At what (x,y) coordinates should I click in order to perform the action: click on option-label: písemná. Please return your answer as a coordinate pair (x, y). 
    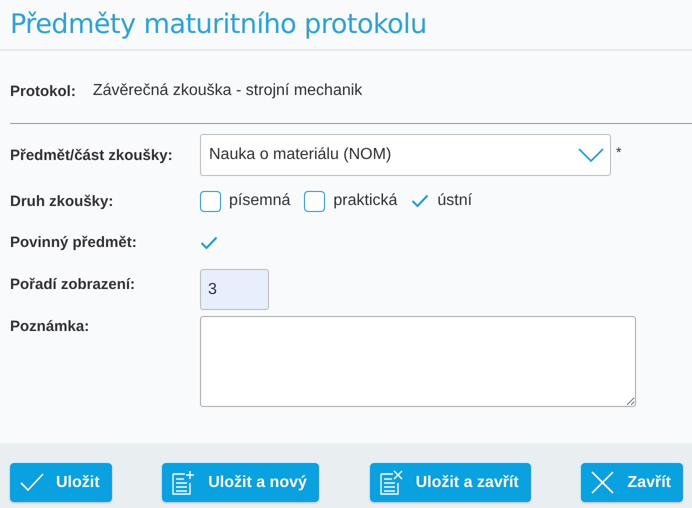
    Looking at the image, I should click on (259, 201).